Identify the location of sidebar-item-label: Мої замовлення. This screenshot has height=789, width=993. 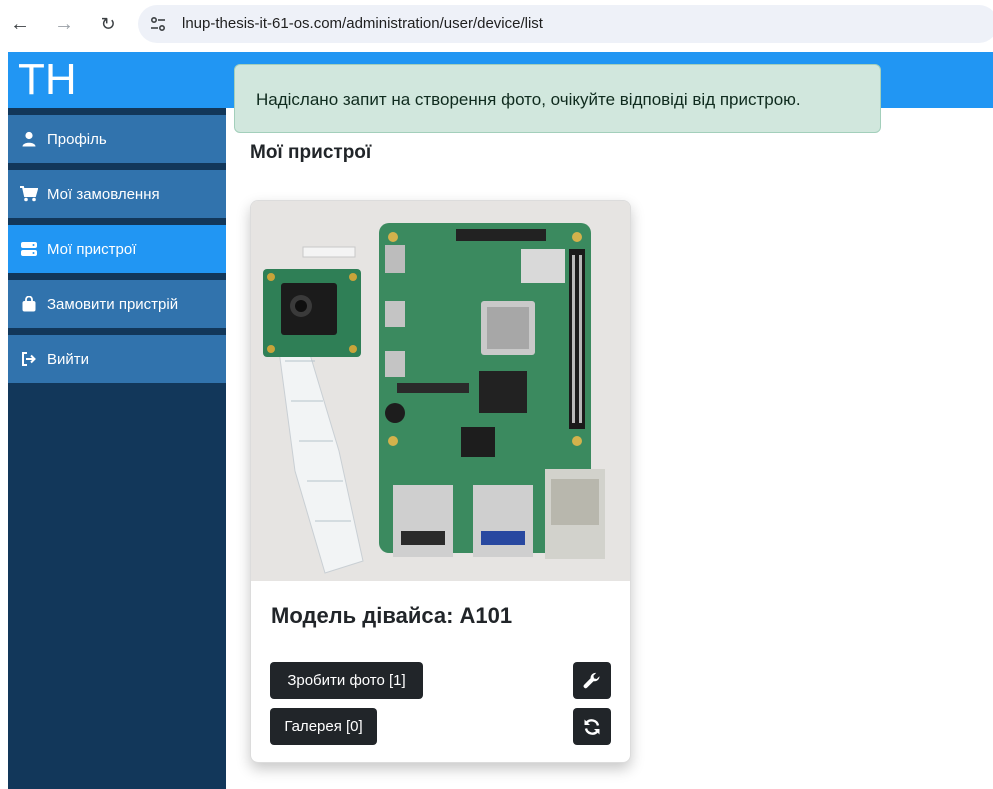
(103, 194).